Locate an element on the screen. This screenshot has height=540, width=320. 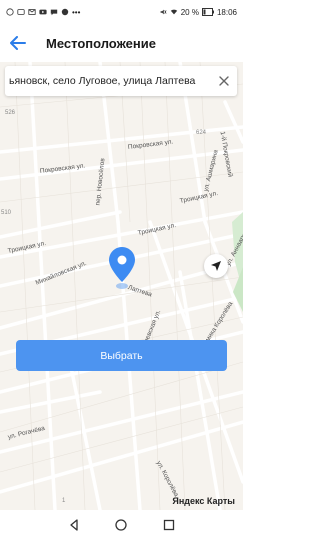
home-nav-button is located at coordinates (121, 525).